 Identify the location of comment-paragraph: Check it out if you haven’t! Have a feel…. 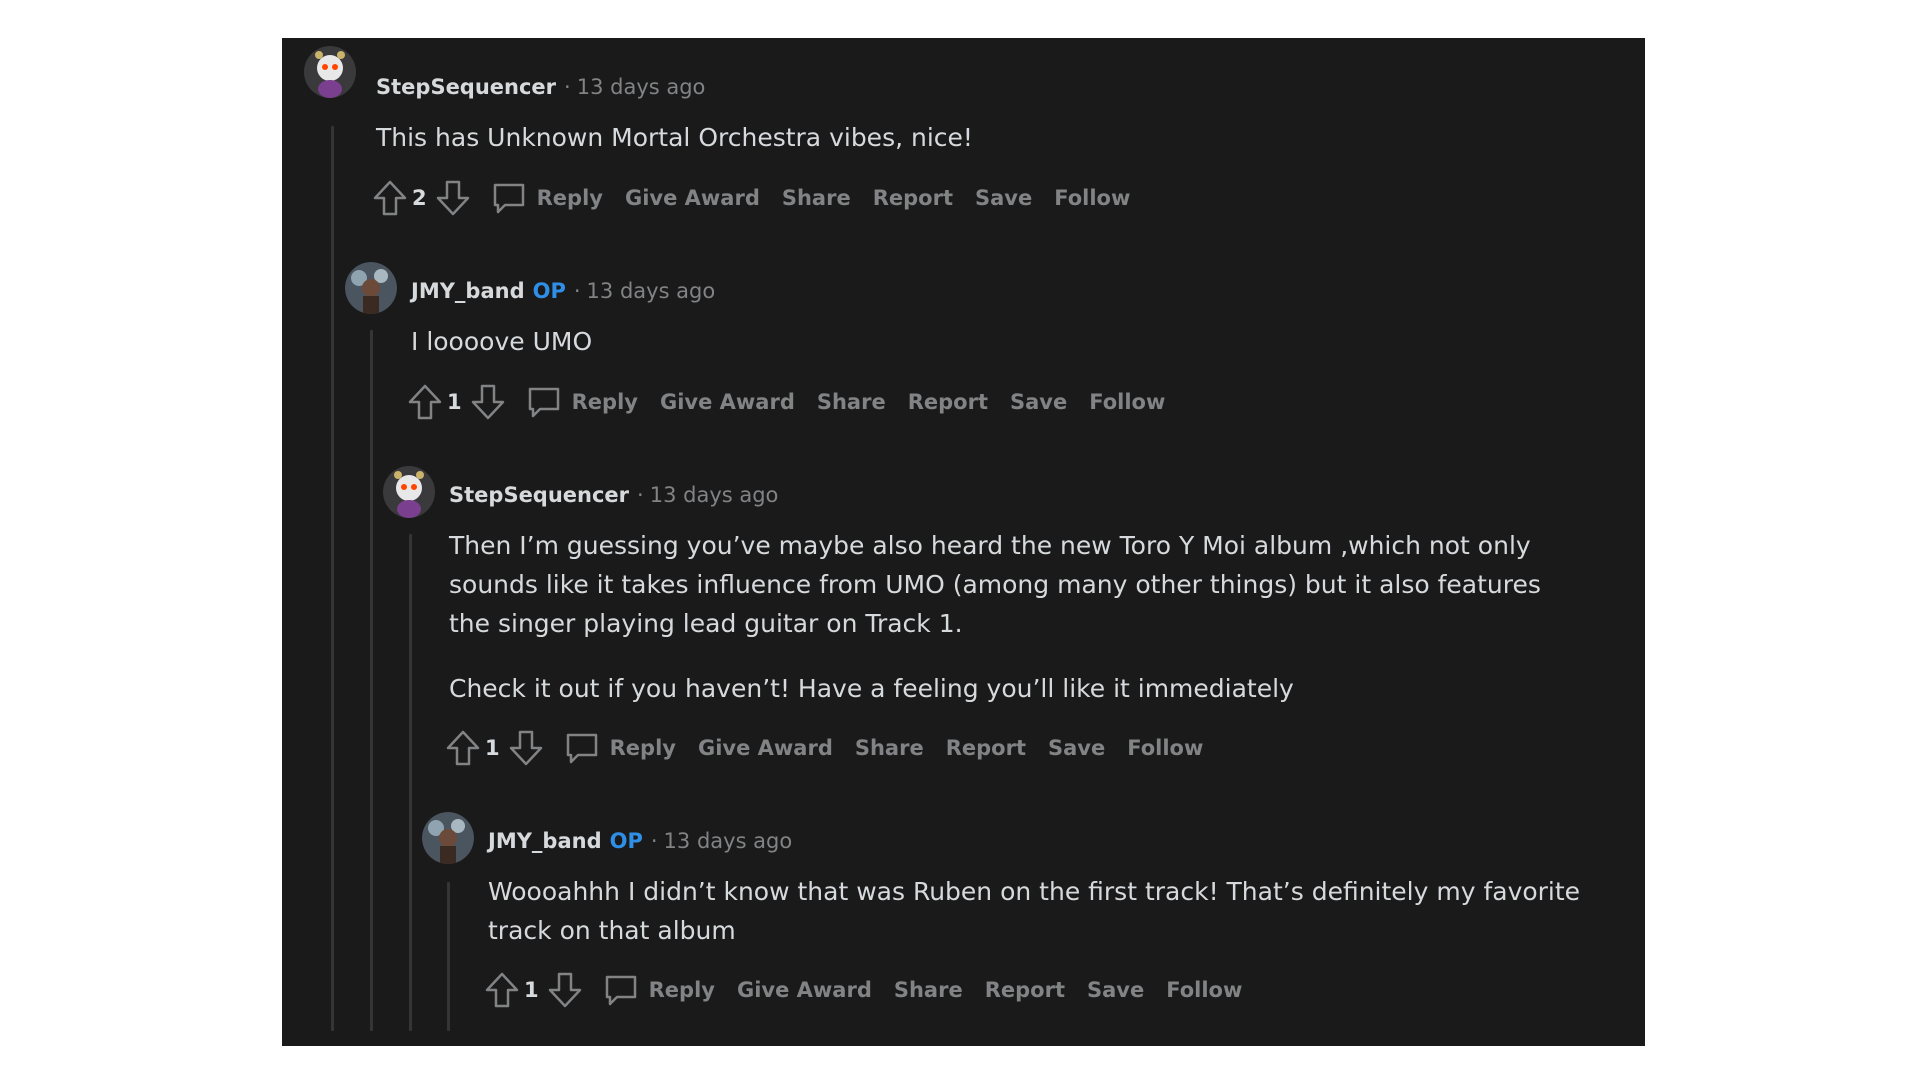
(871, 688).